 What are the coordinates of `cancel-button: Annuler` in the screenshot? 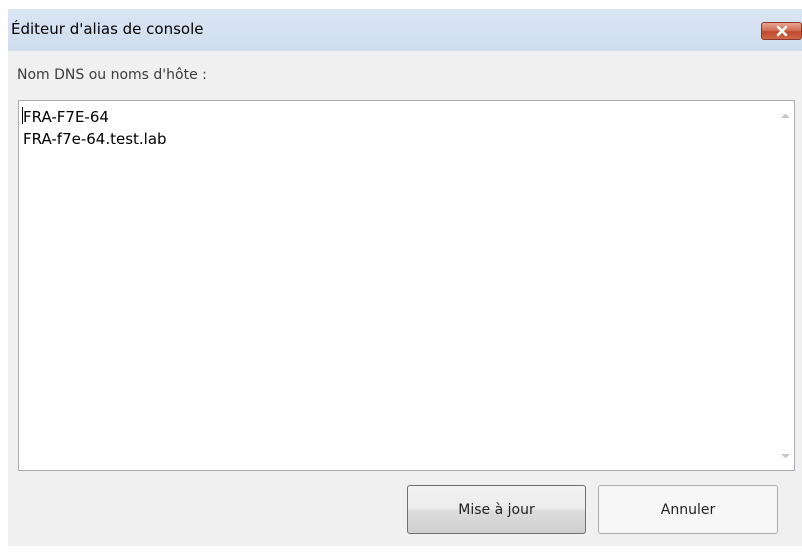 It's located at (688, 509).